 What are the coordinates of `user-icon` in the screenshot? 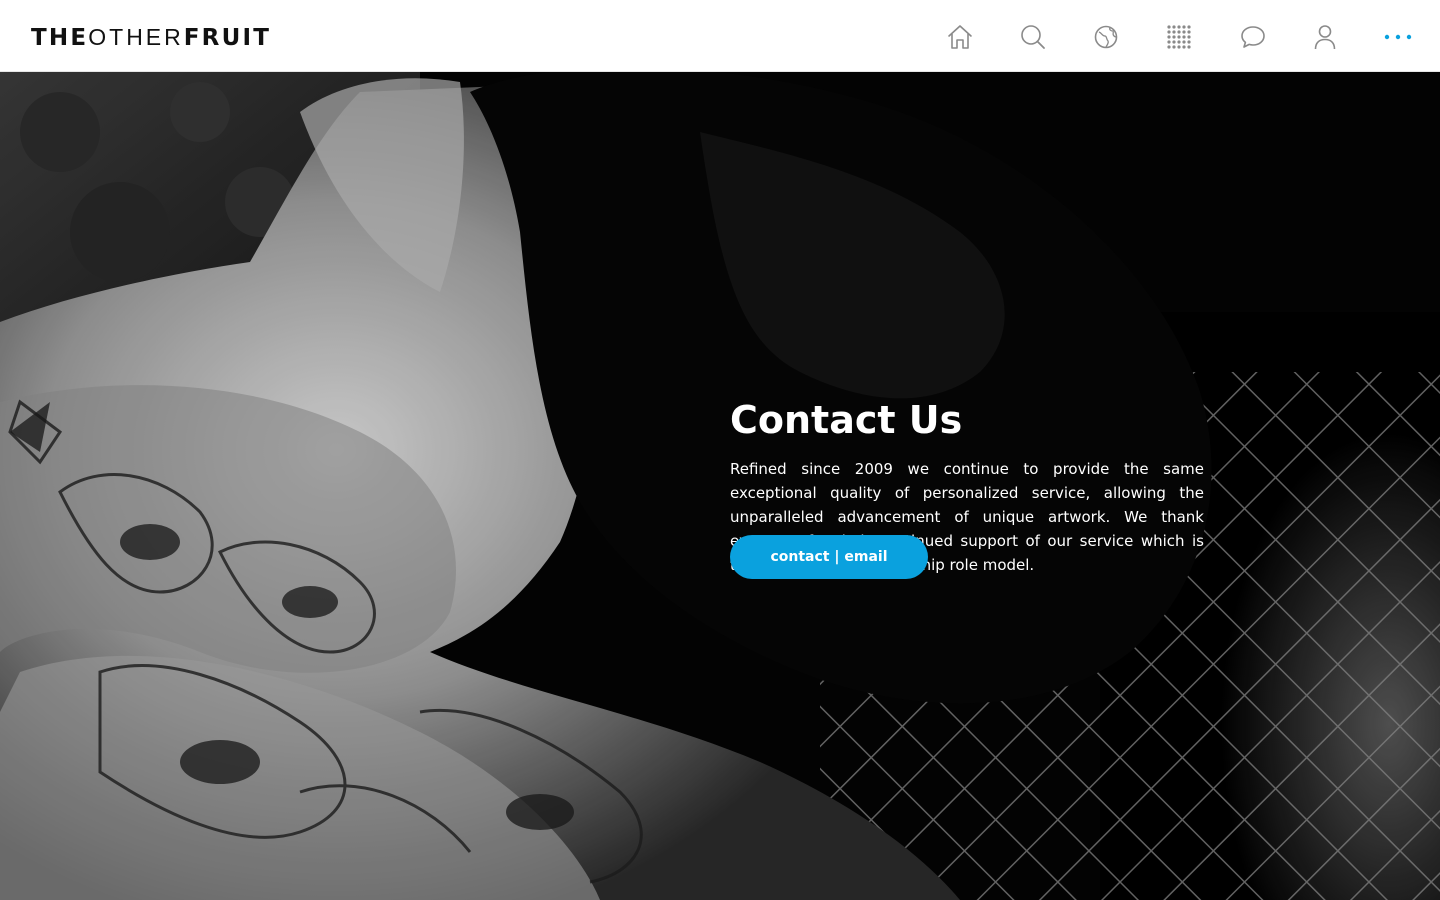 It's located at (1325, 37).